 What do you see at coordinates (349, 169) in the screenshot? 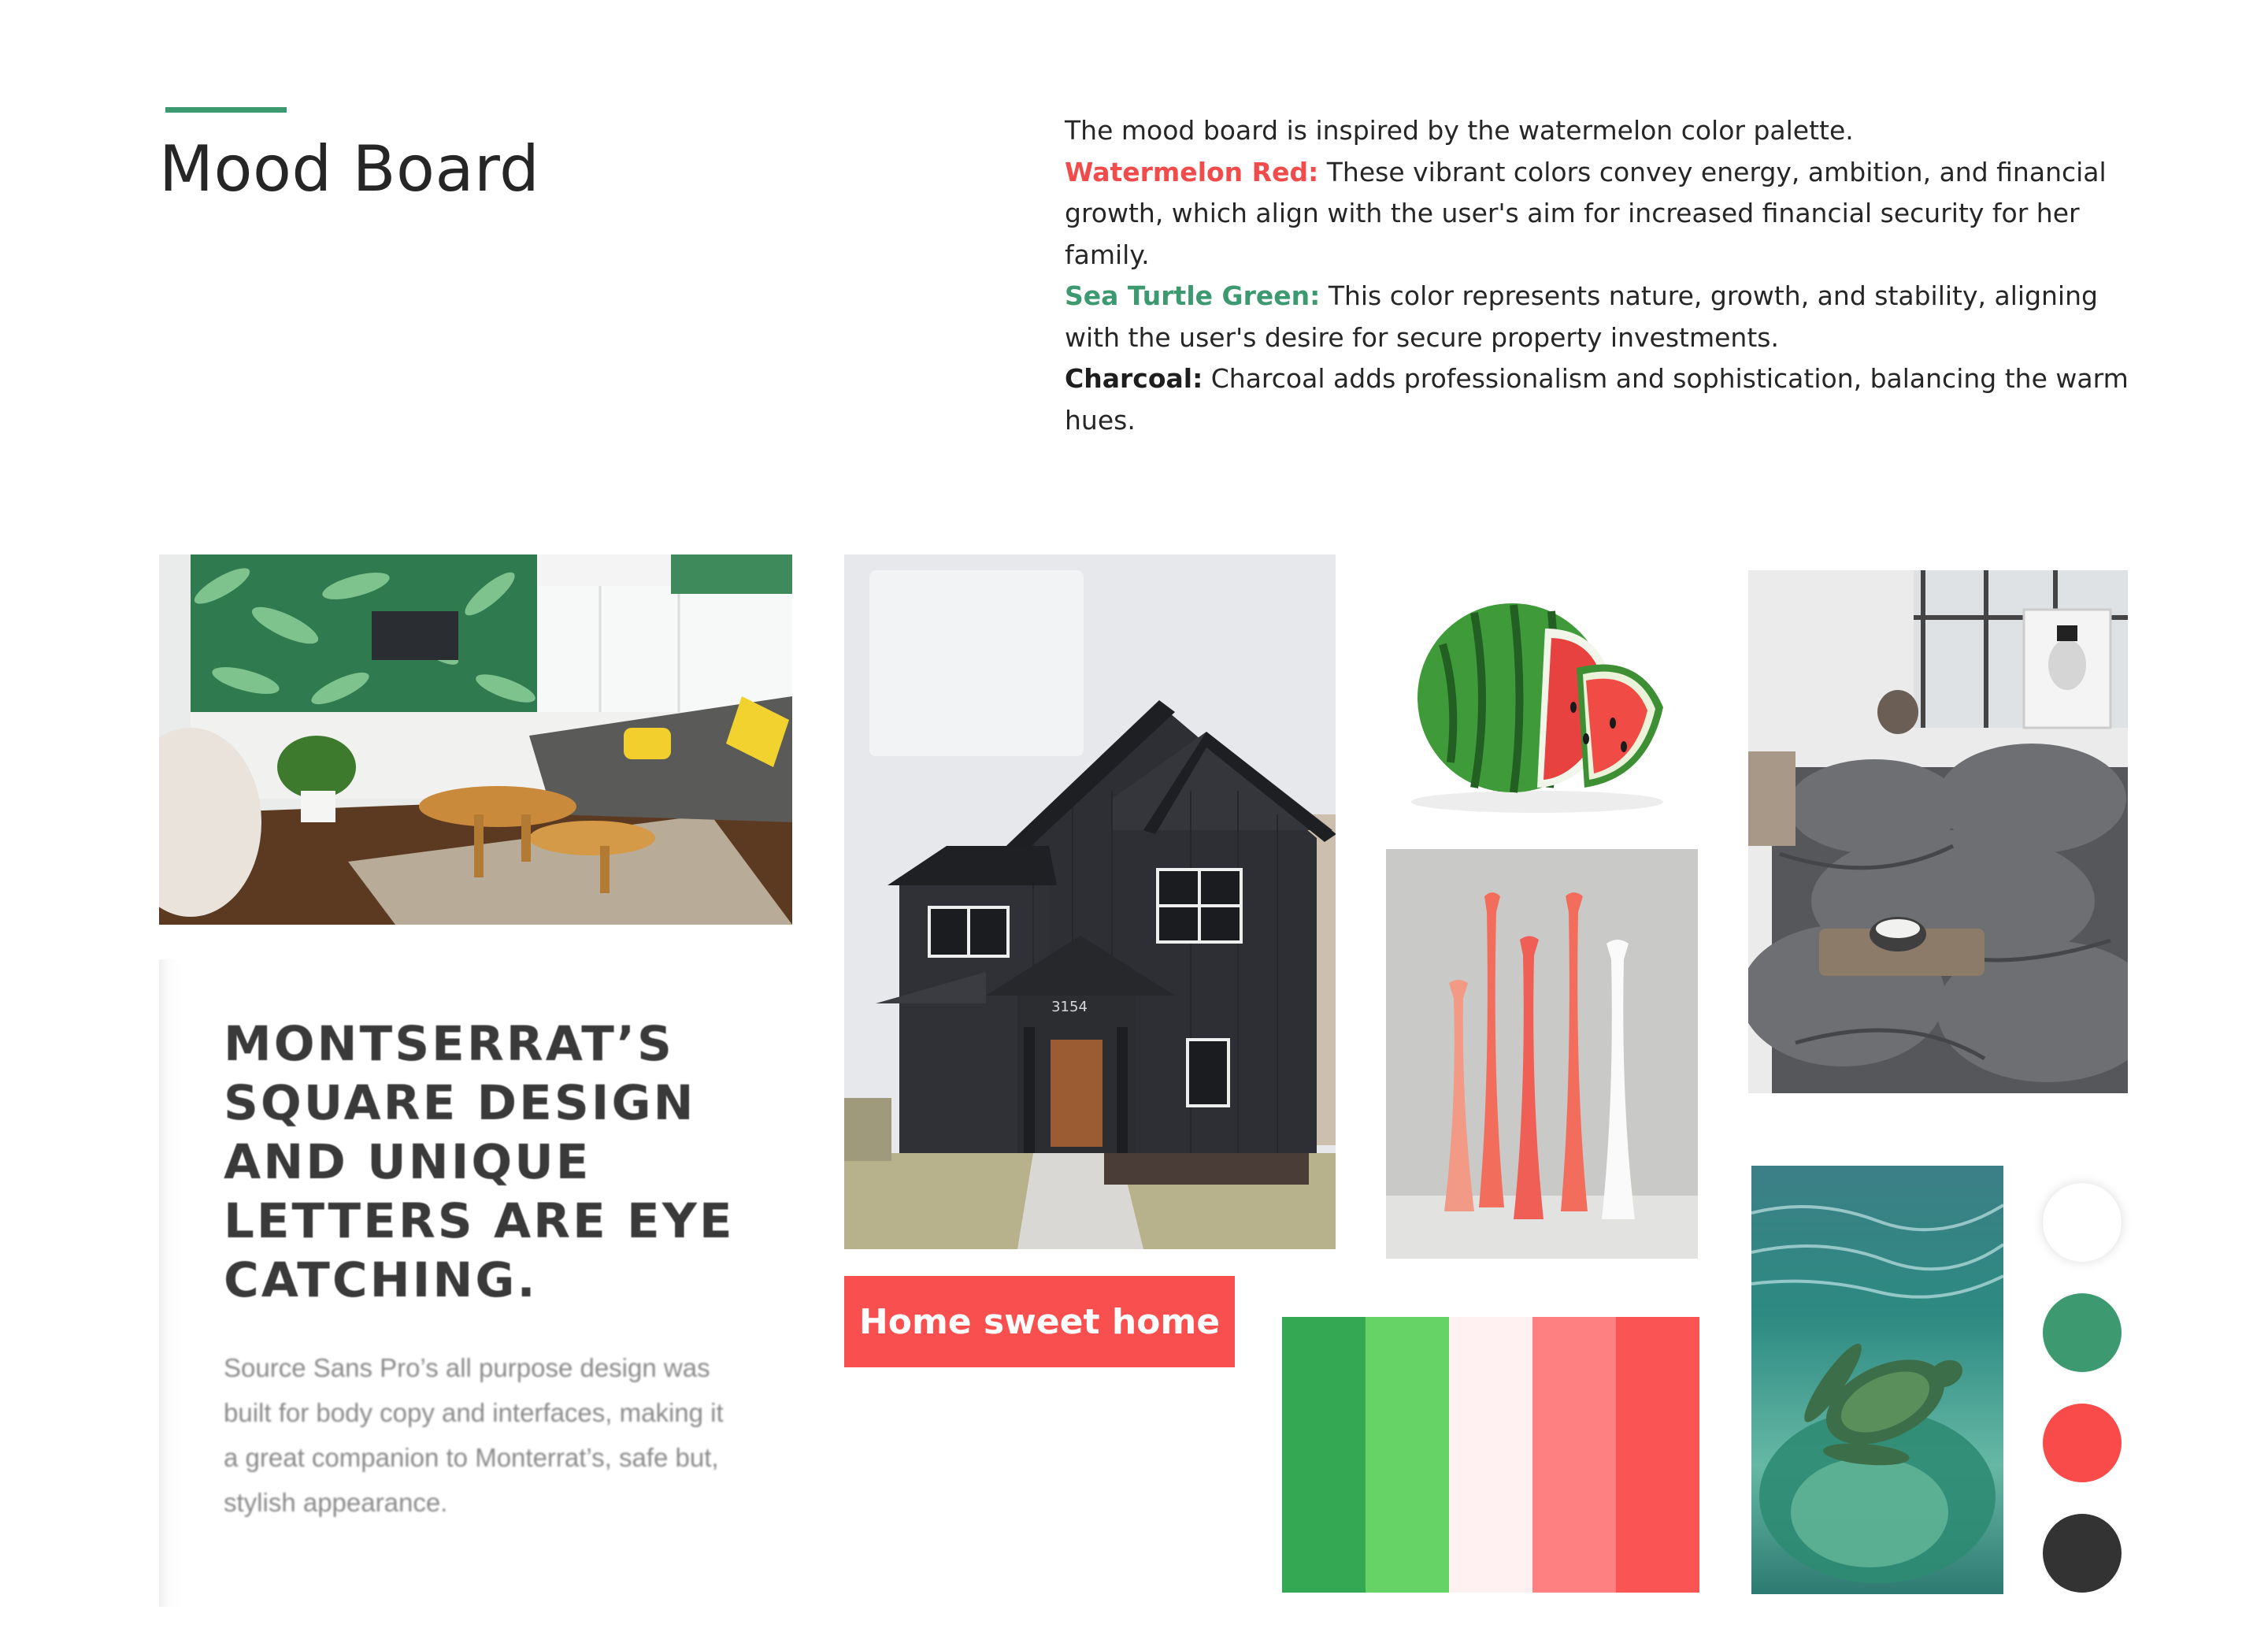
I see `page-title: Mood Board` at bounding box center [349, 169].